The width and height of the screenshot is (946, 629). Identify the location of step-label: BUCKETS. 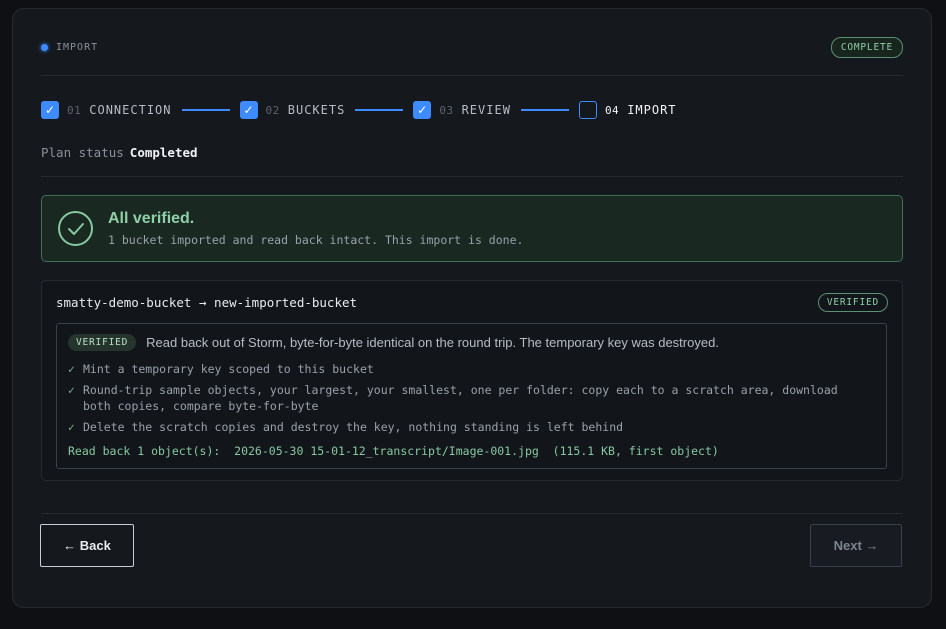
(316, 110).